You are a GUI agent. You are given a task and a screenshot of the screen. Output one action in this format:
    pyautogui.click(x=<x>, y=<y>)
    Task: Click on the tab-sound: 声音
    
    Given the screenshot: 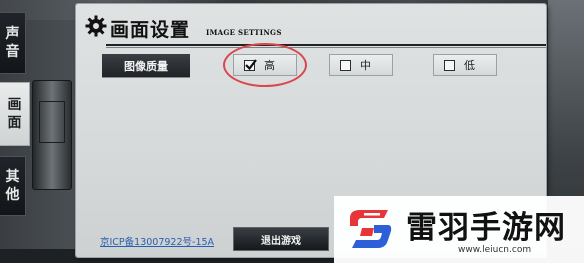 What is the action you would take?
    pyautogui.click(x=13, y=43)
    